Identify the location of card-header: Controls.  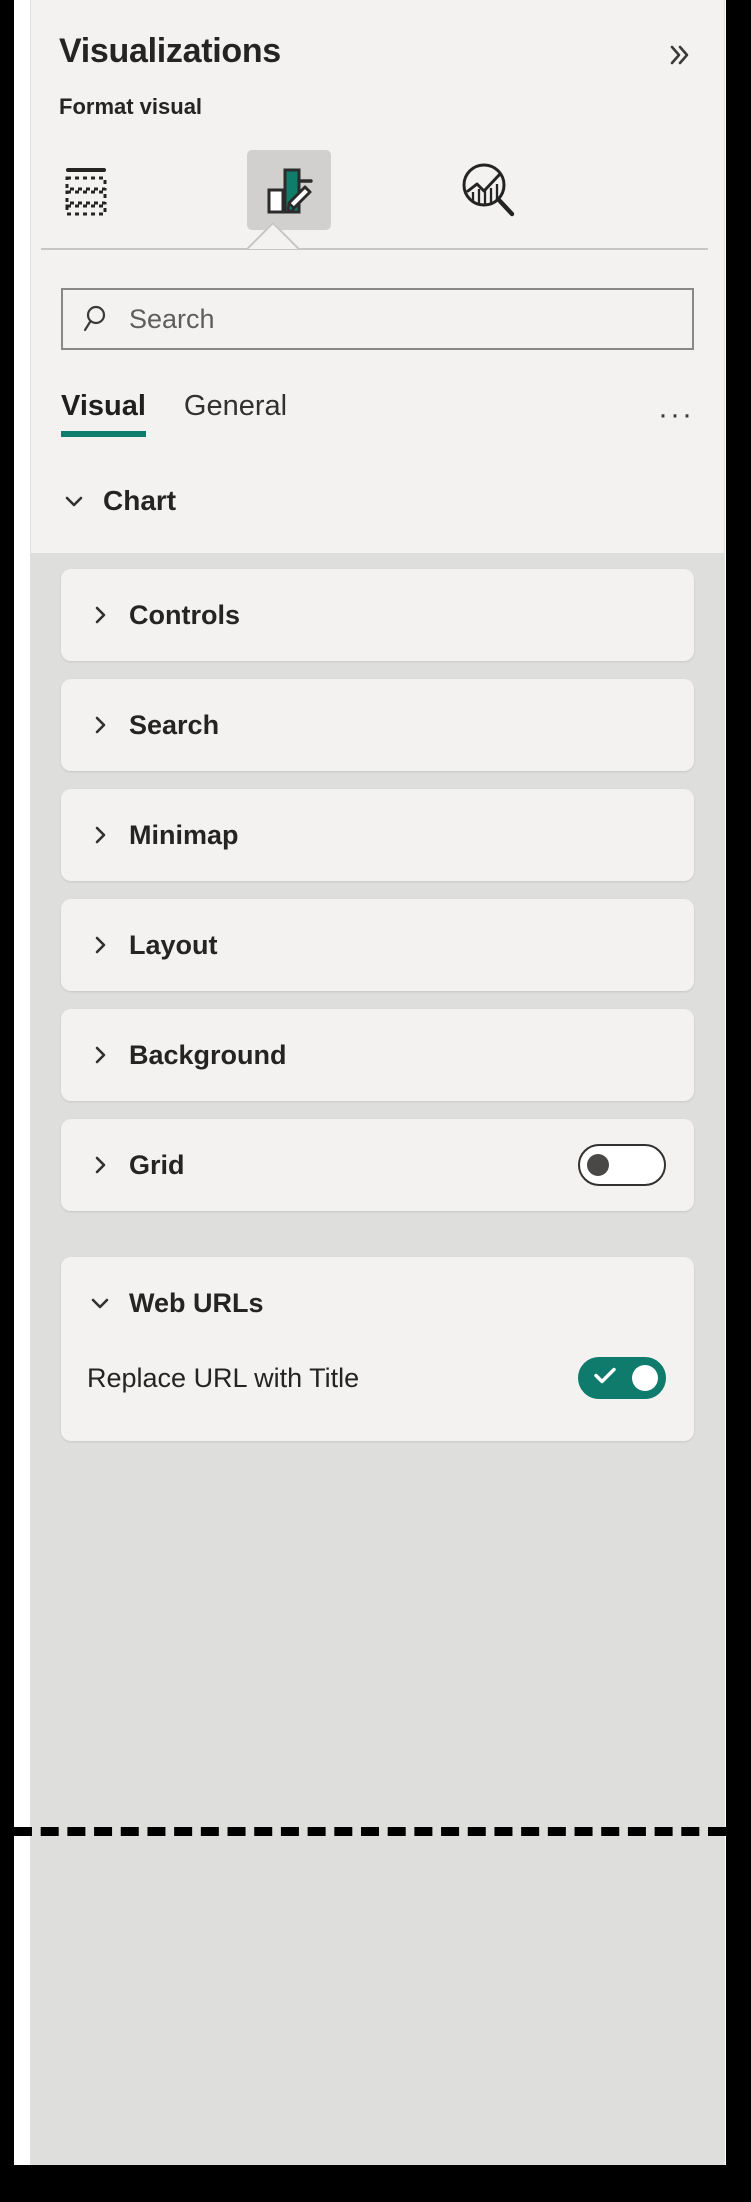
(377, 615).